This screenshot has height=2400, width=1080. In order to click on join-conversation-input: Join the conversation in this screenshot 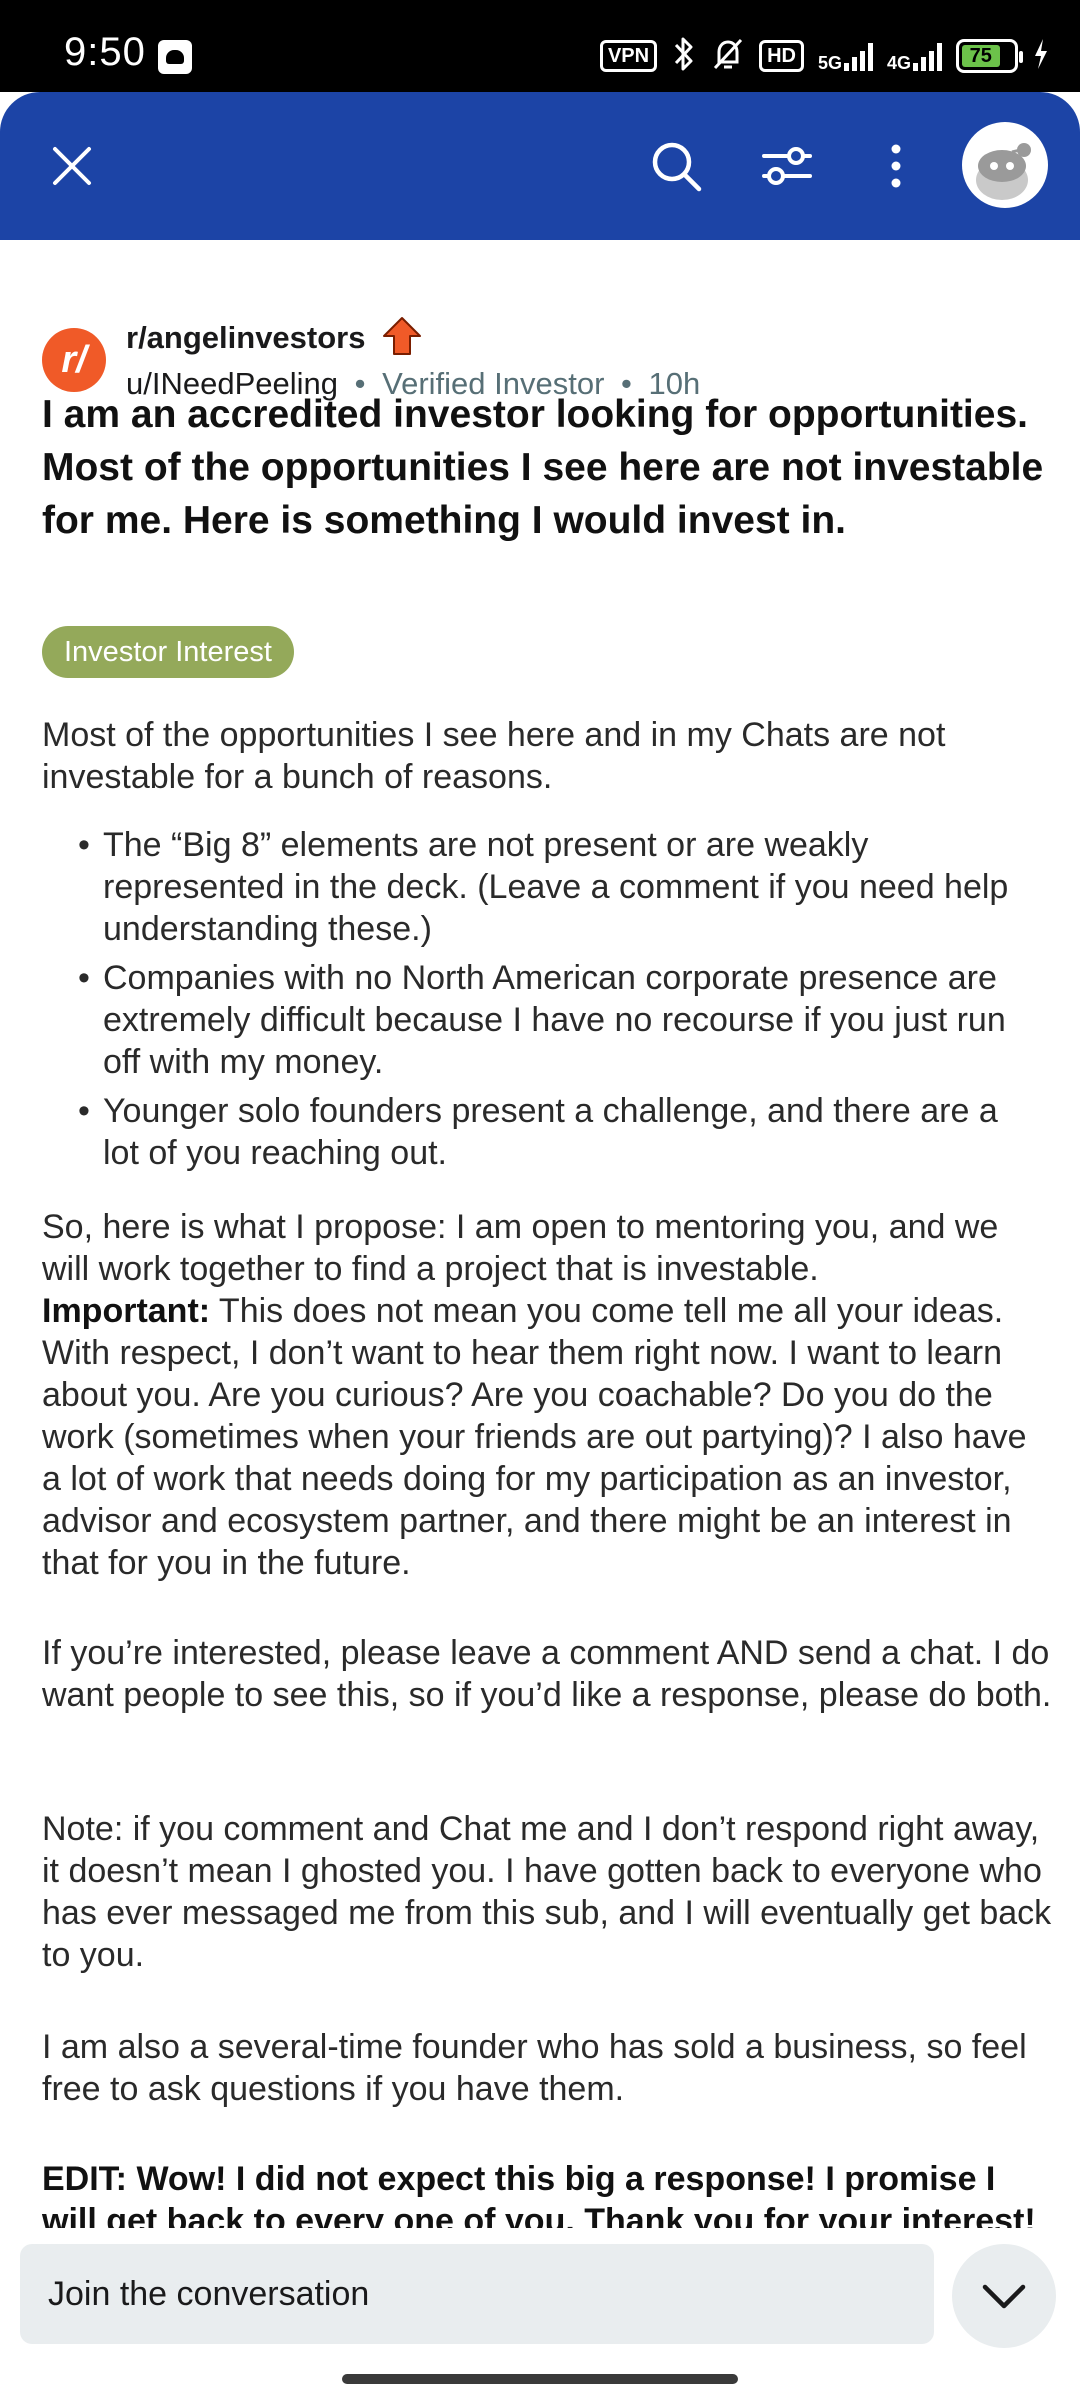, I will do `click(477, 2294)`.